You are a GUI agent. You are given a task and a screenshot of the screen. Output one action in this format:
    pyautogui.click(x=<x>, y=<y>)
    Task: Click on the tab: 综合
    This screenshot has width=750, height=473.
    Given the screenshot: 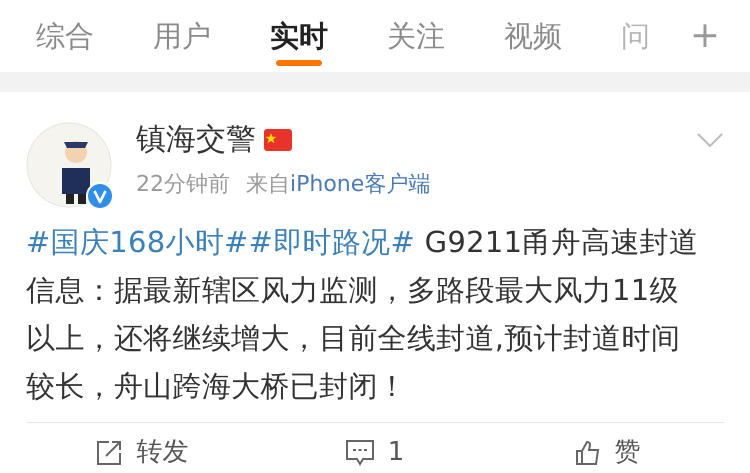 What is the action you would take?
    pyautogui.click(x=65, y=36)
    